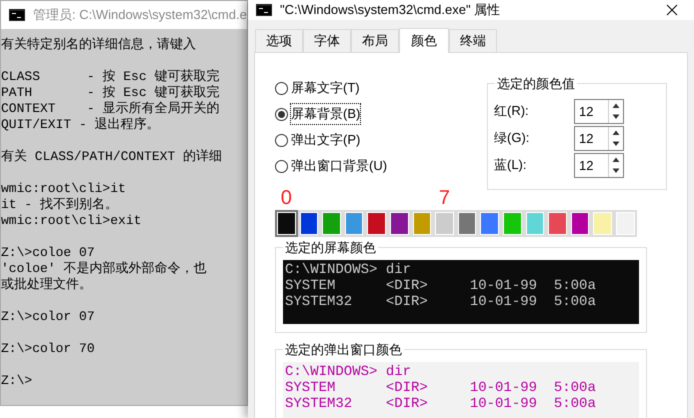 Image resolution: width=694 pixels, height=418 pixels. What do you see at coordinates (48, 253) in the screenshot?
I see `console-line: Z:\>coloe 07` at bounding box center [48, 253].